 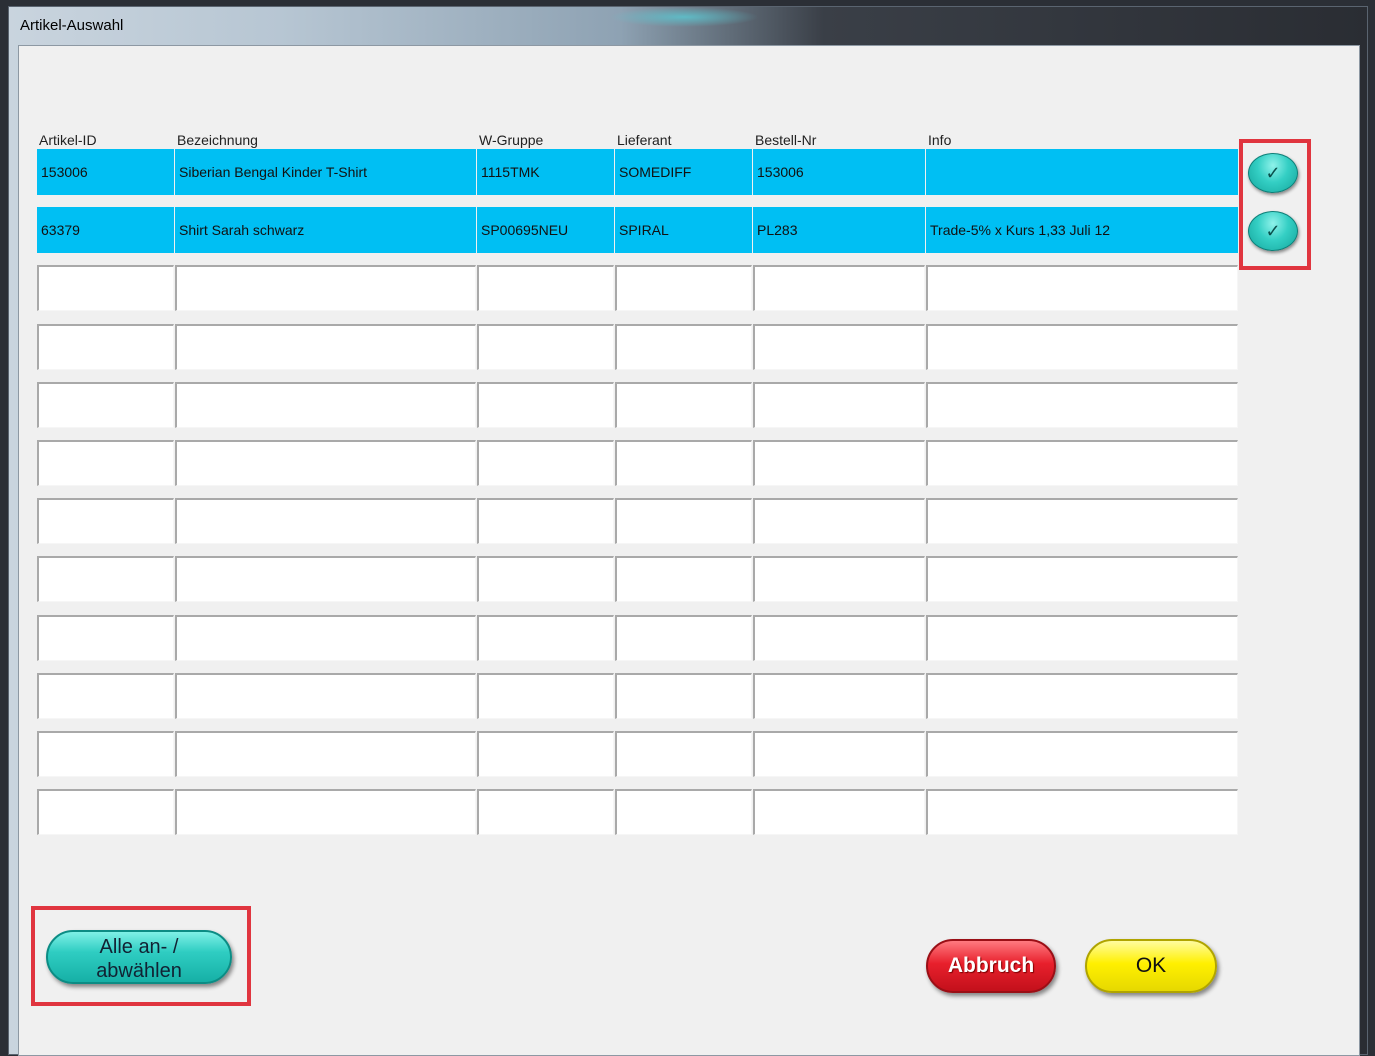 What do you see at coordinates (325, 230) in the screenshot?
I see `table-cell: Shirt Sarah schwarz` at bounding box center [325, 230].